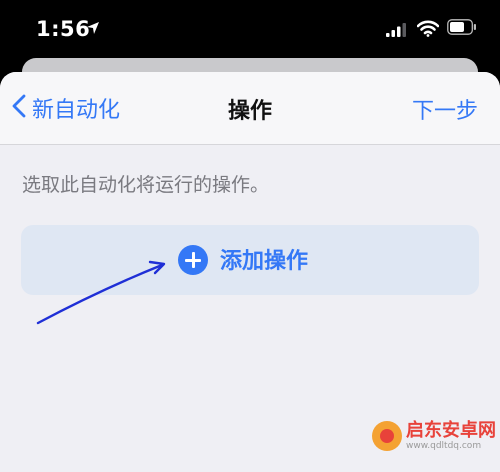 The width and height of the screenshot is (500, 472). I want to click on watermark-url: www.qdltdq.com, so click(444, 445).